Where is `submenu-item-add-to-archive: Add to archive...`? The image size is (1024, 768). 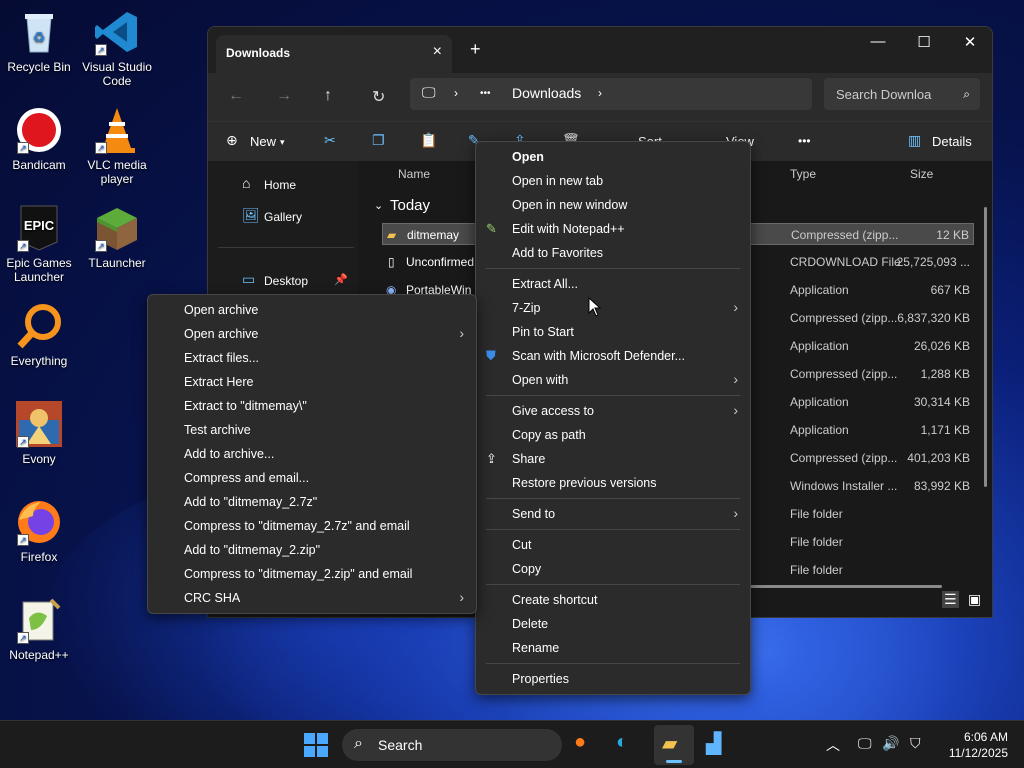
submenu-item-add-to-archive: Add to archive... is located at coordinates (312, 454).